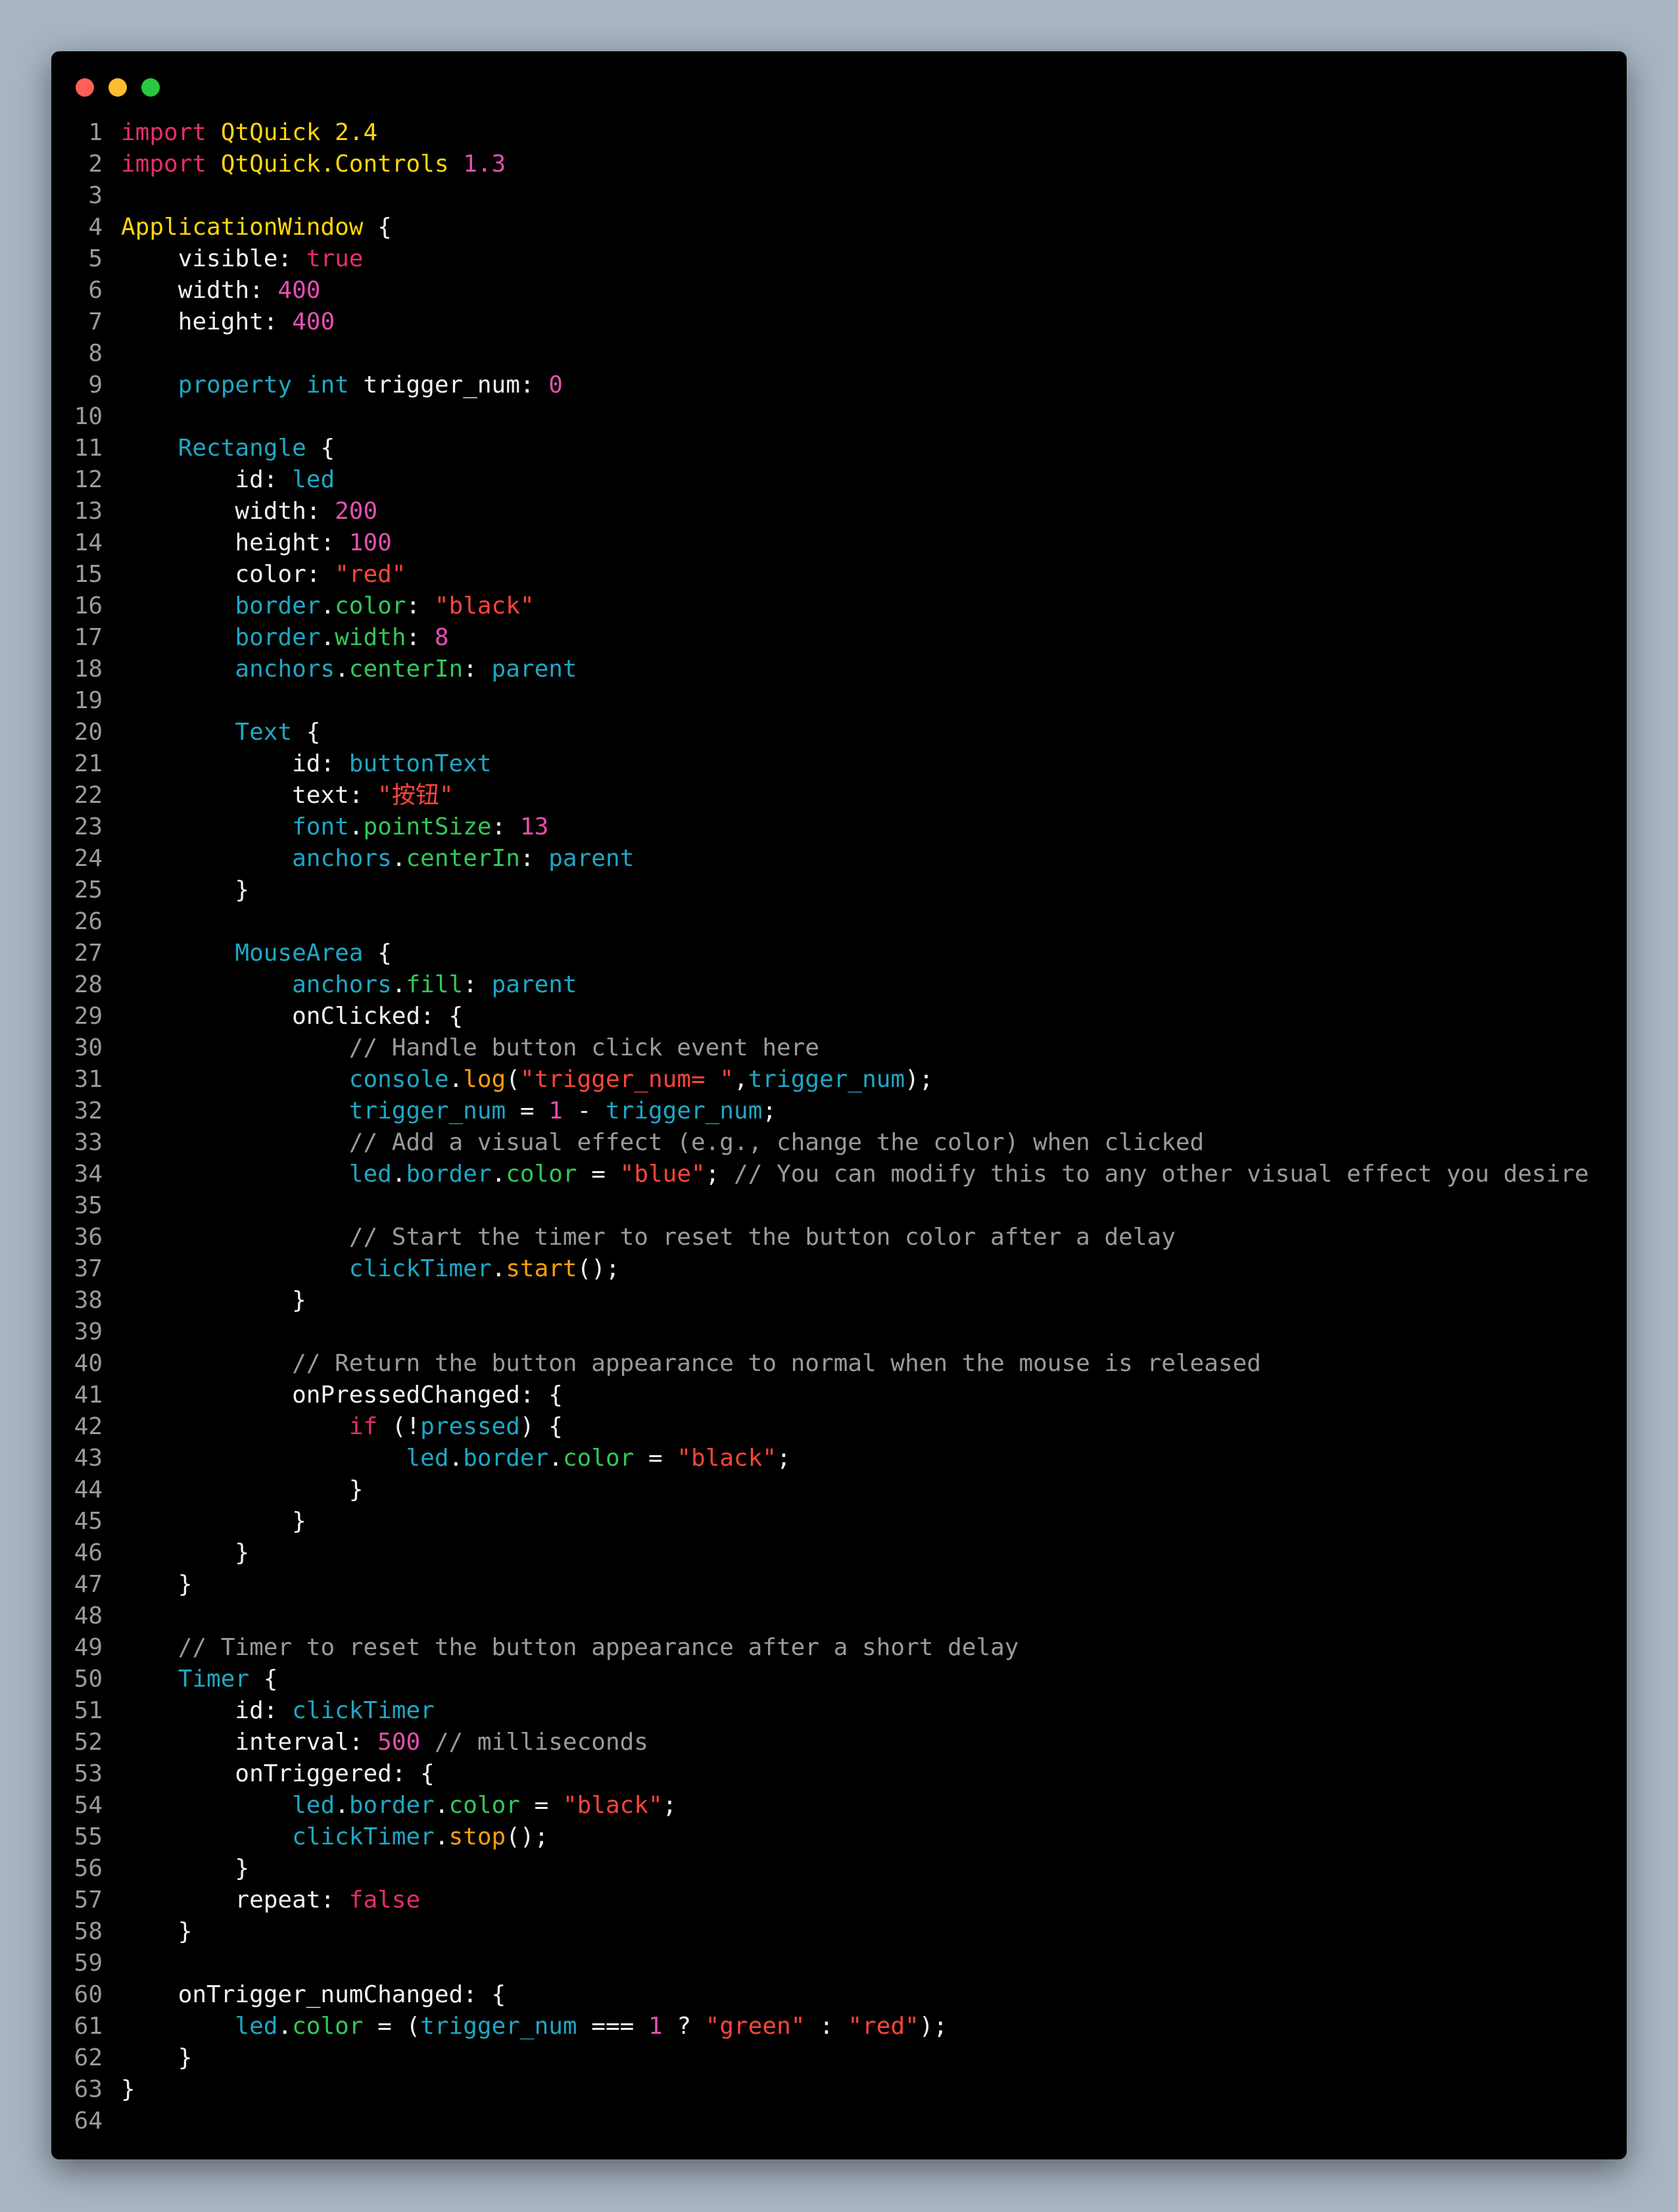 The width and height of the screenshot is (1678, 2212). I want to click on code-text: Rectangle {, so click(228, 448).